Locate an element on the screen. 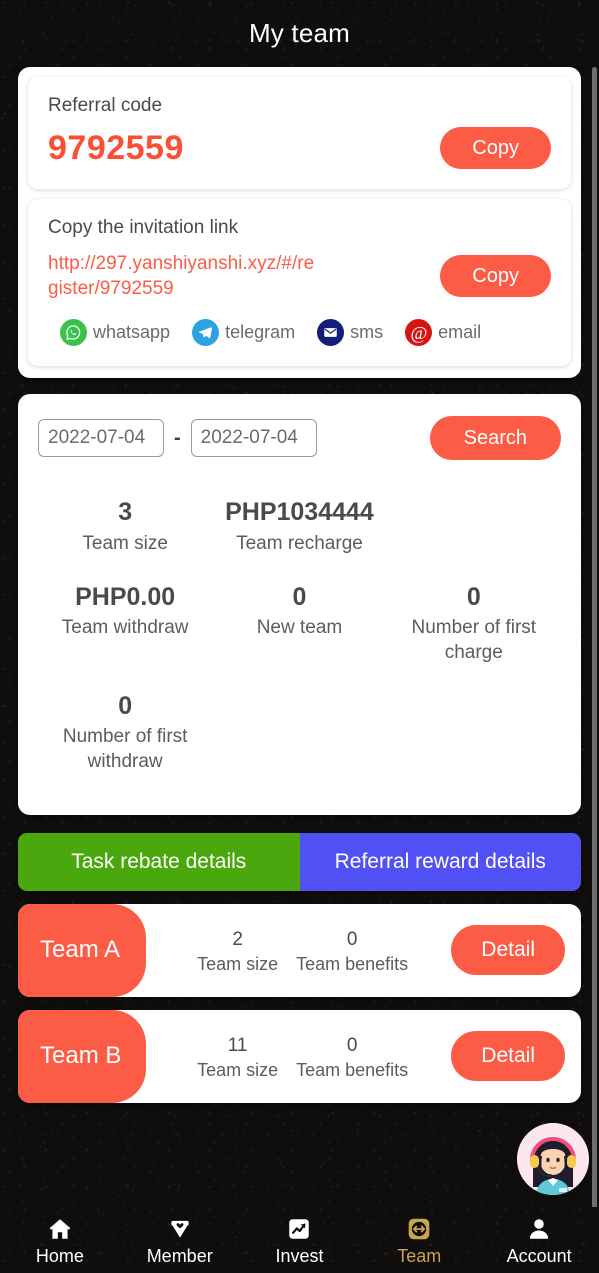  stat-label: Team withdraw is located at coordinates (125, 628).